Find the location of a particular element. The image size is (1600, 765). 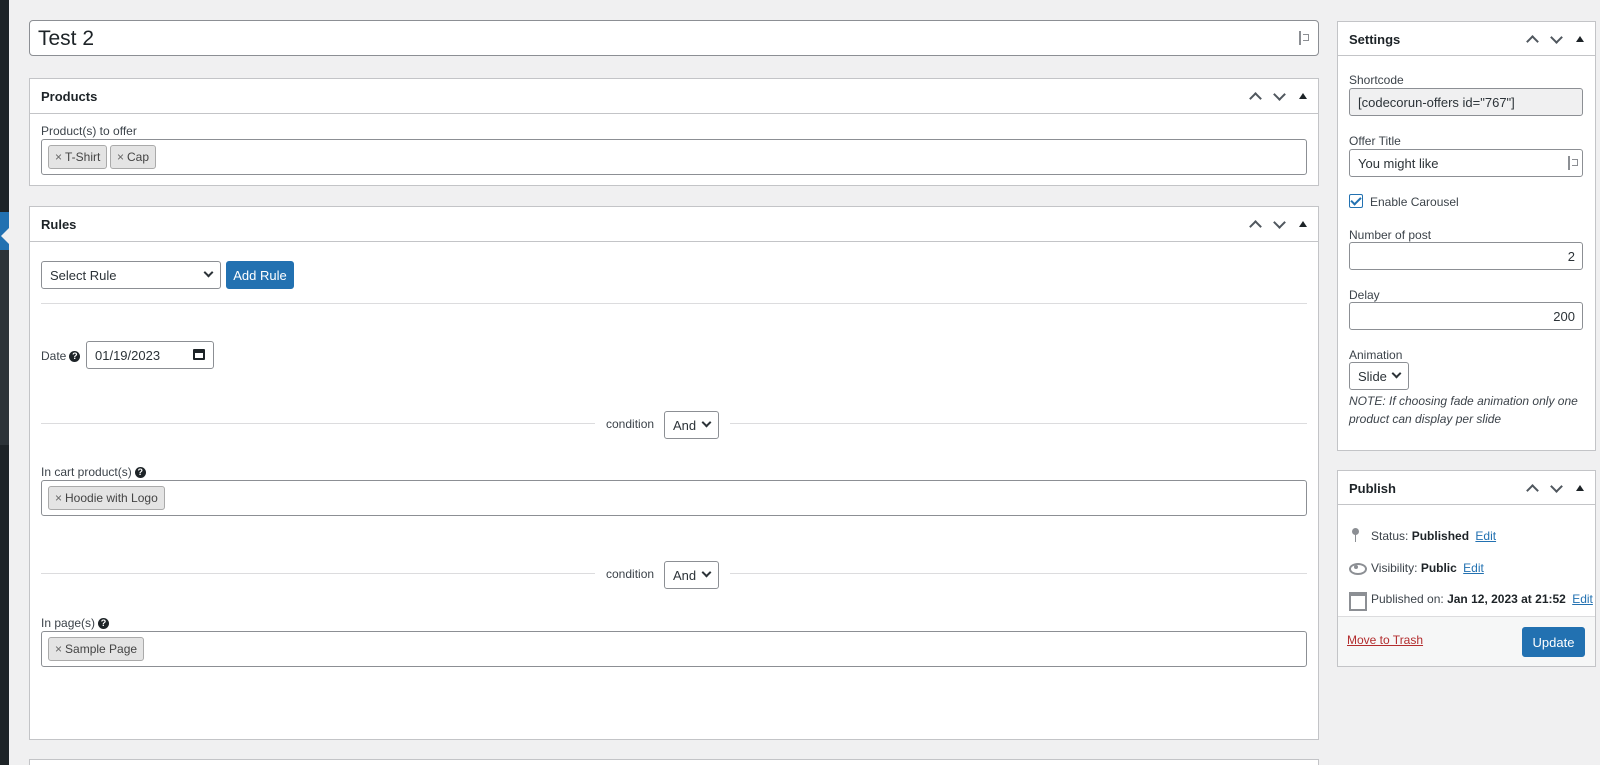

shortcode-field: [codecorun-offers id="767"] is located at coordinates (1466, 102).